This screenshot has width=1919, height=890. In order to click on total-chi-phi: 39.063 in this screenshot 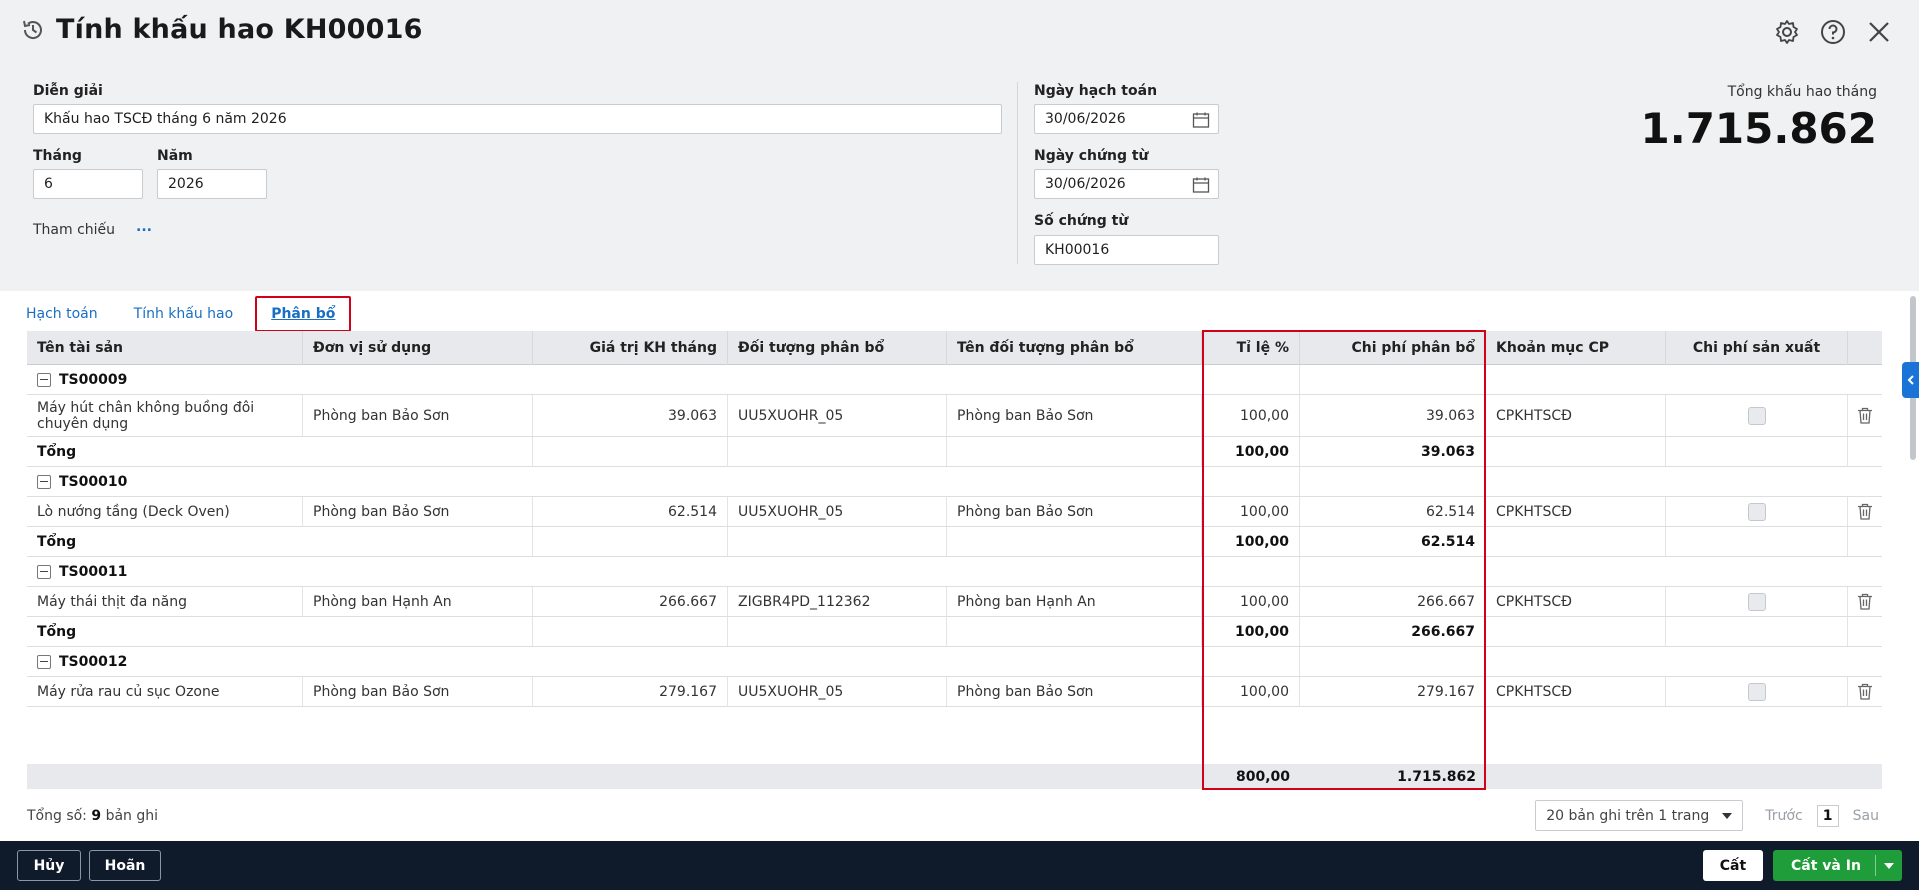, I will do `click(1393, 451)`.